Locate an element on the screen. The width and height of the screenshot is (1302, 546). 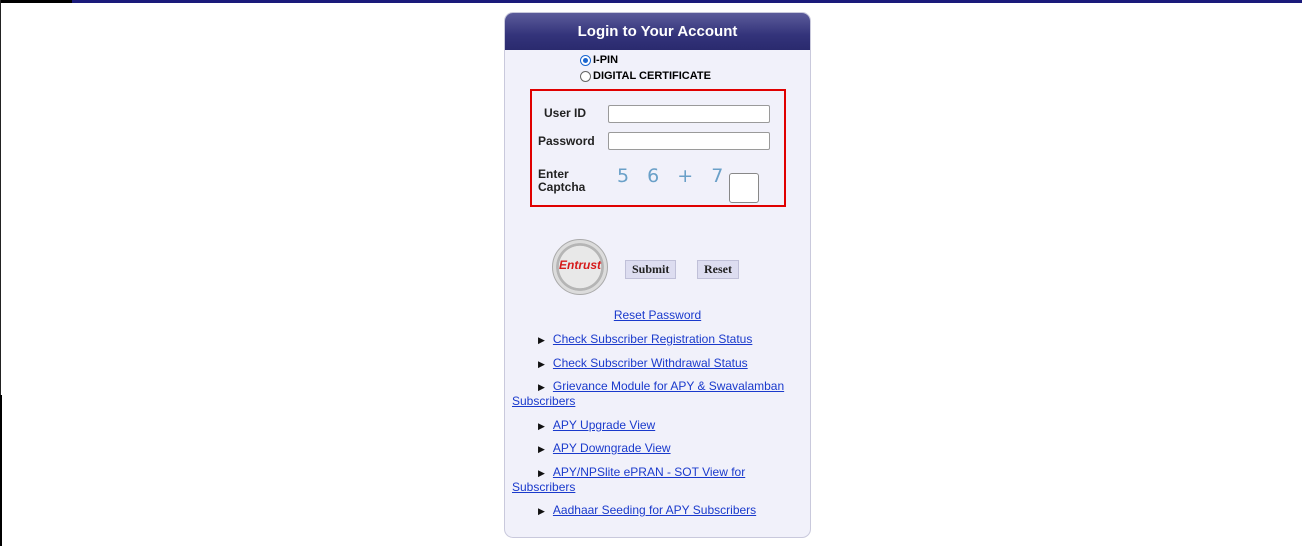
link-aadhaar-seeding: ▶ Aadhaar Seeding for APY Subscribers is located at coordinates (652, 510).